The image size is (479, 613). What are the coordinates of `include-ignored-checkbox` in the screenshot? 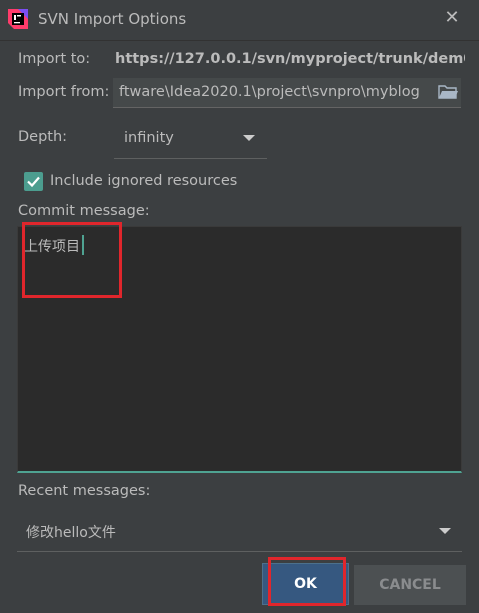 It's located at (33, 181).